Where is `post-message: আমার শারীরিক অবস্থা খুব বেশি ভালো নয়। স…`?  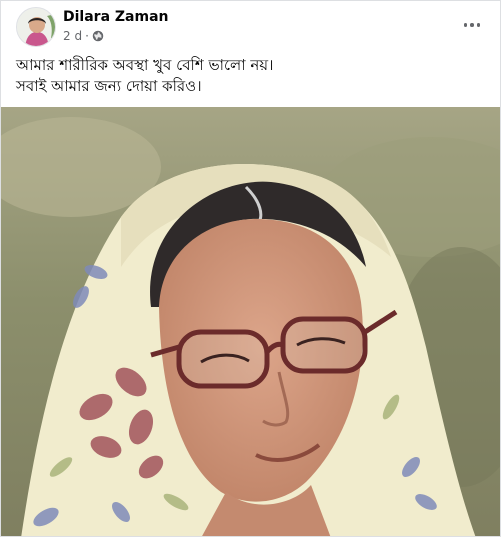 post-message: আমার শারীরিক অবস্থা খুব বেশি ভালো নয়। স… is located at coordinates (251, 76).